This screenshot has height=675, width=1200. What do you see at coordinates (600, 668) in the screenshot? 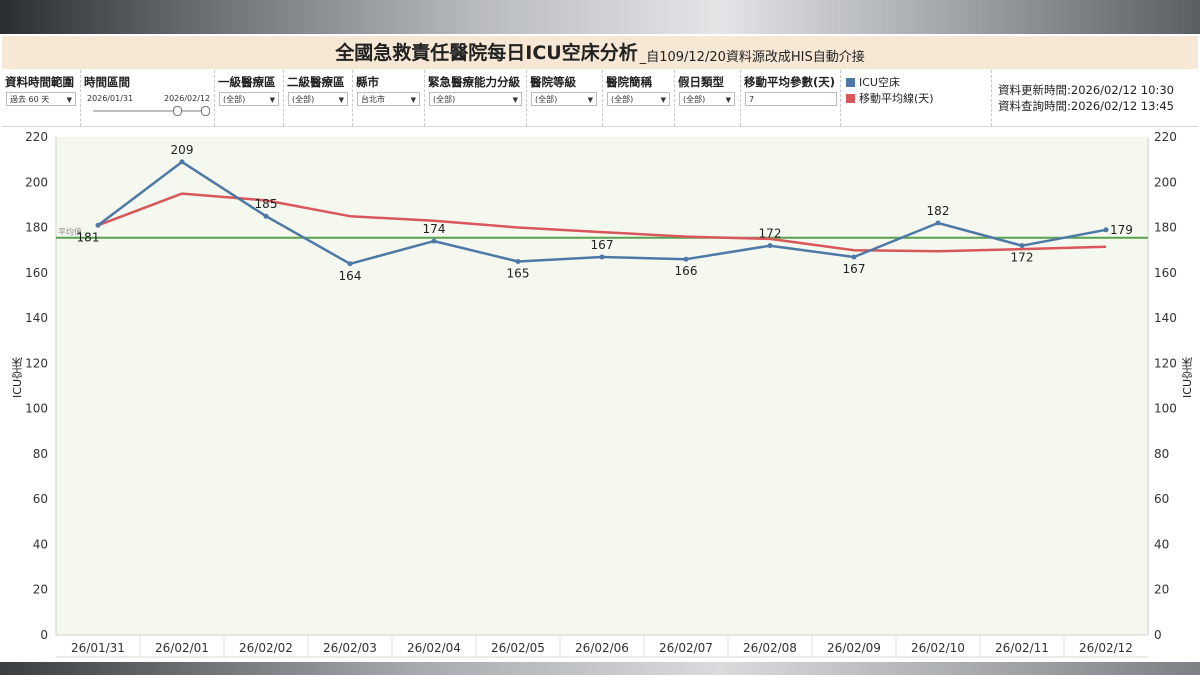
I see `photo-bottom-strip` at bounding box center [600, 668].